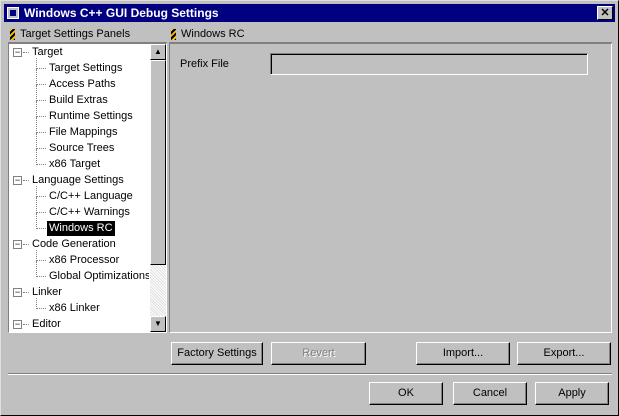 The width and height of the screenshot is (619, 416). Describe the element at coordinates (572, 393) in the screenshot. I see `apply-button: Apply` at that location.